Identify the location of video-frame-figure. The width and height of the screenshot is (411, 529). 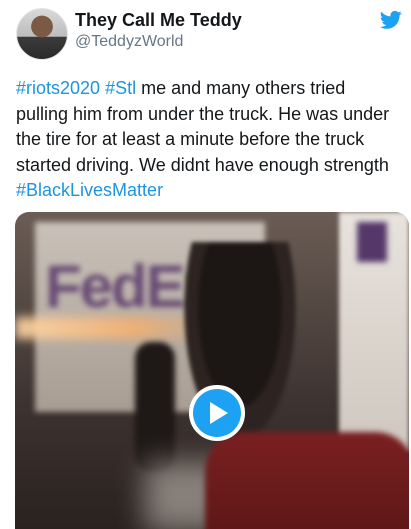
(155, 407).